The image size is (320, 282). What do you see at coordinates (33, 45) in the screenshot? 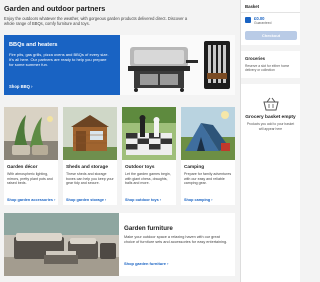
I see `bbq-banner-title: BBQs and heaters` at bounding box center [33, 45].